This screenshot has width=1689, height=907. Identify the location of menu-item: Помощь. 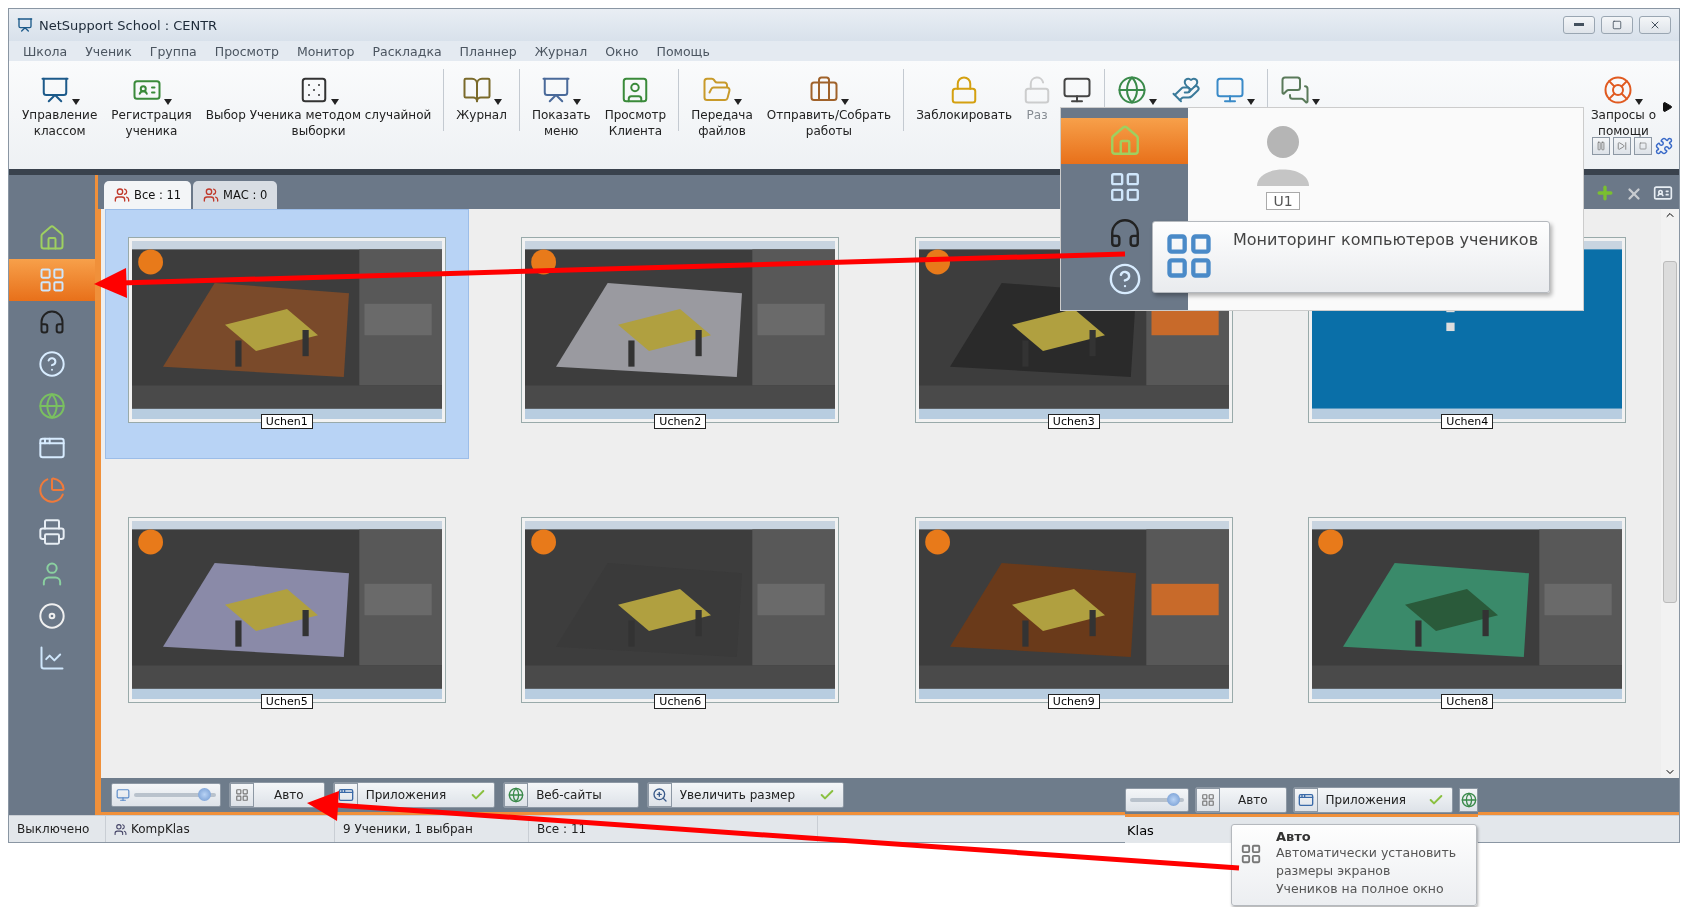
(683, 51).